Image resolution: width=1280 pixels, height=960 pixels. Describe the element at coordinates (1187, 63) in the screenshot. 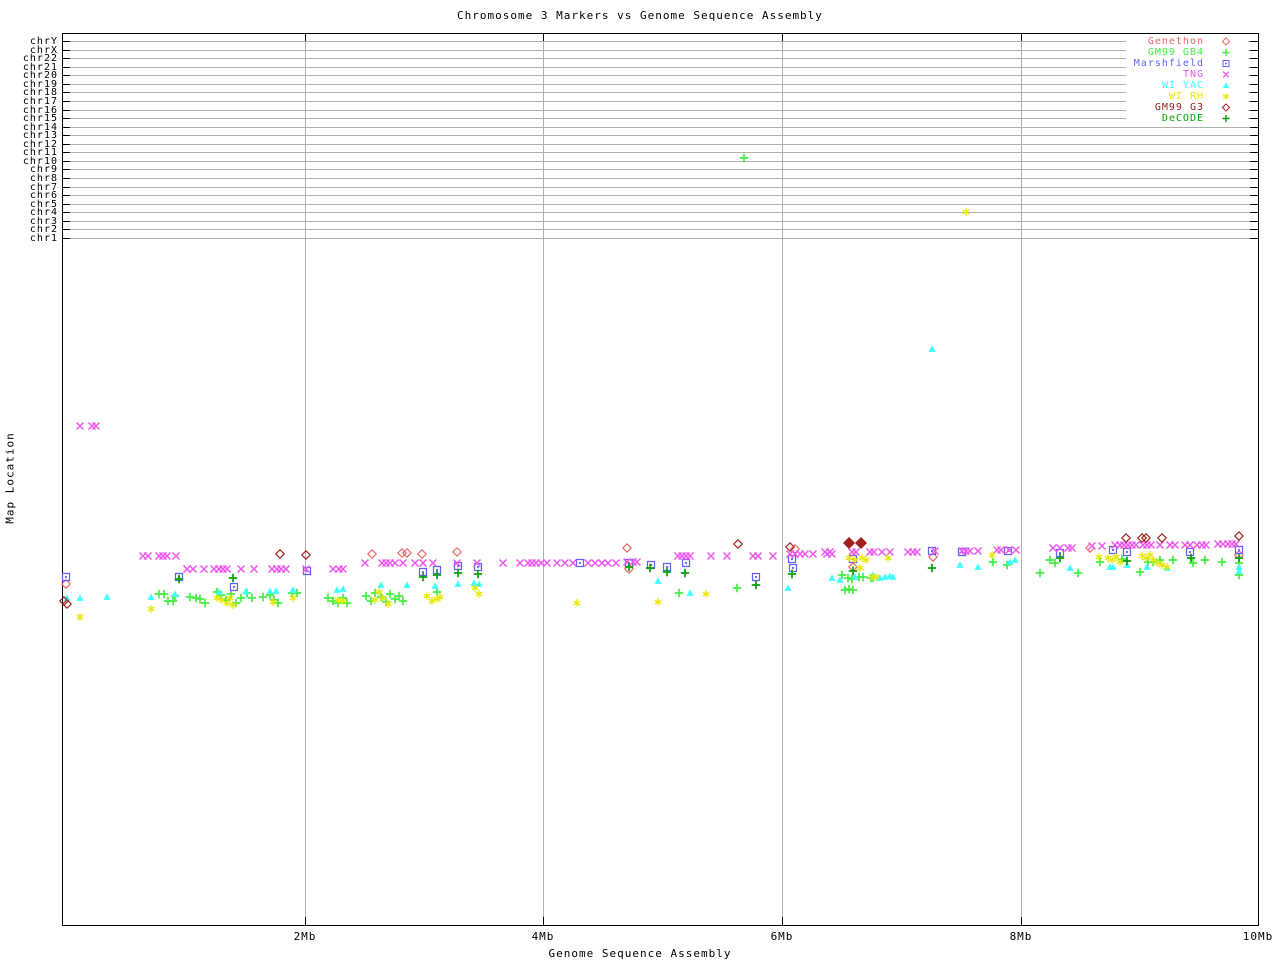

I see `legend-item: Marshfield` at that location.